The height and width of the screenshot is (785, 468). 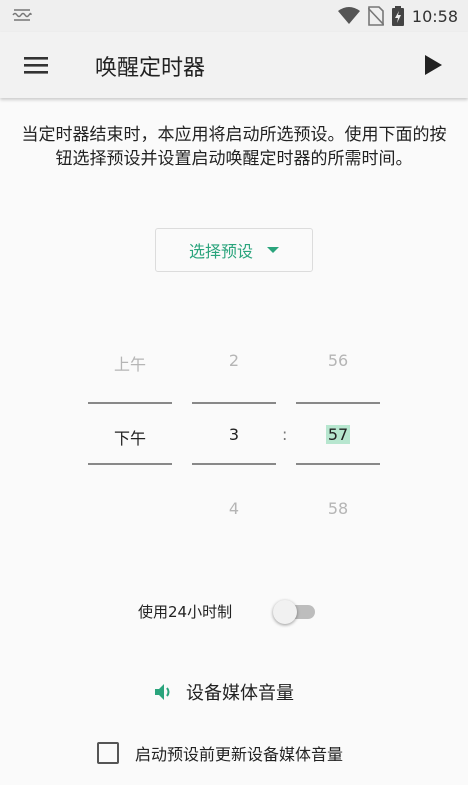 I want to click on update-volume-label: 启动预设前更新设备媒体音量, so click(x=239, y=754).